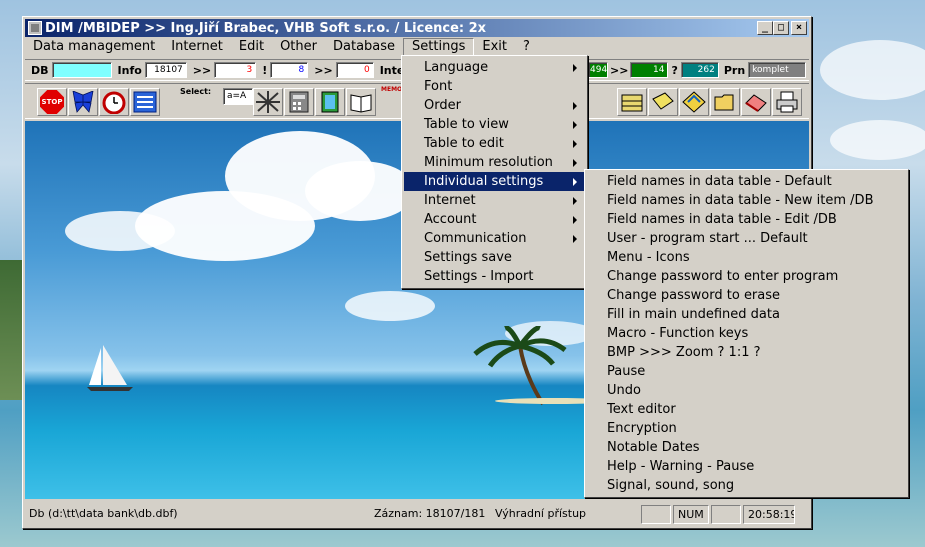 This screenshot has height=547, width=925. Describe the element at coordinates (746, 276) in the screenshot. I see `submenu-item: Change password to enter program` at that location.